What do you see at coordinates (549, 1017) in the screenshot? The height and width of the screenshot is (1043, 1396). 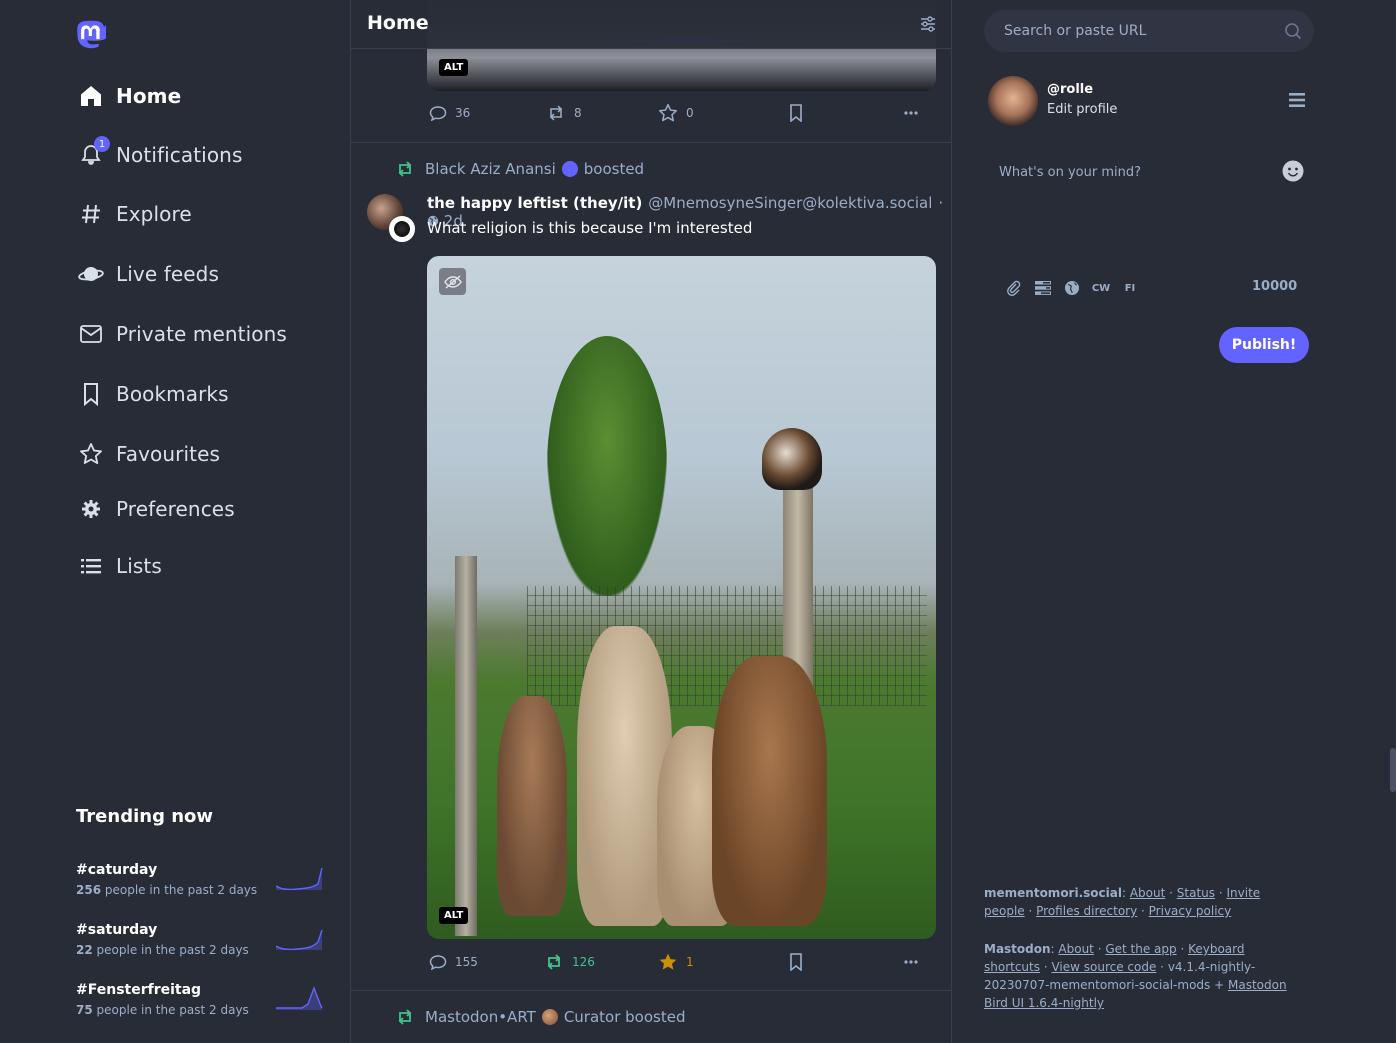 I see `palette-emoji-icon` at bounding box center [549, 1017].